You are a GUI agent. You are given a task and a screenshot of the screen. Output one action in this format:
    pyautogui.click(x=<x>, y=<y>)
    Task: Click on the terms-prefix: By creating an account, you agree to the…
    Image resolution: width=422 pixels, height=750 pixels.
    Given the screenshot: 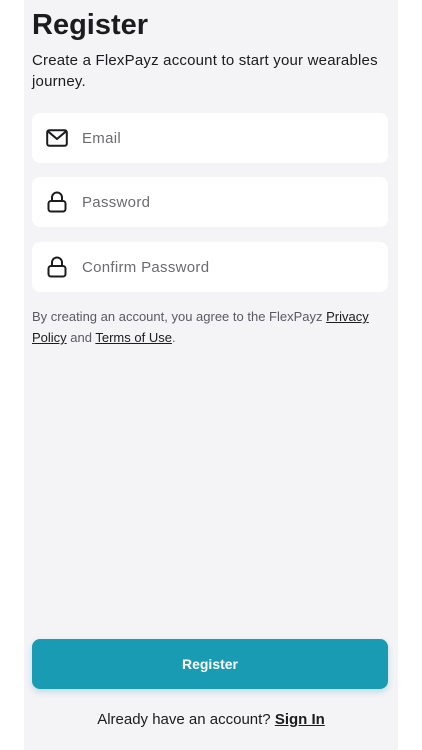 What is the action you would take?
    pyautogui.click(x=179, y=316)
    